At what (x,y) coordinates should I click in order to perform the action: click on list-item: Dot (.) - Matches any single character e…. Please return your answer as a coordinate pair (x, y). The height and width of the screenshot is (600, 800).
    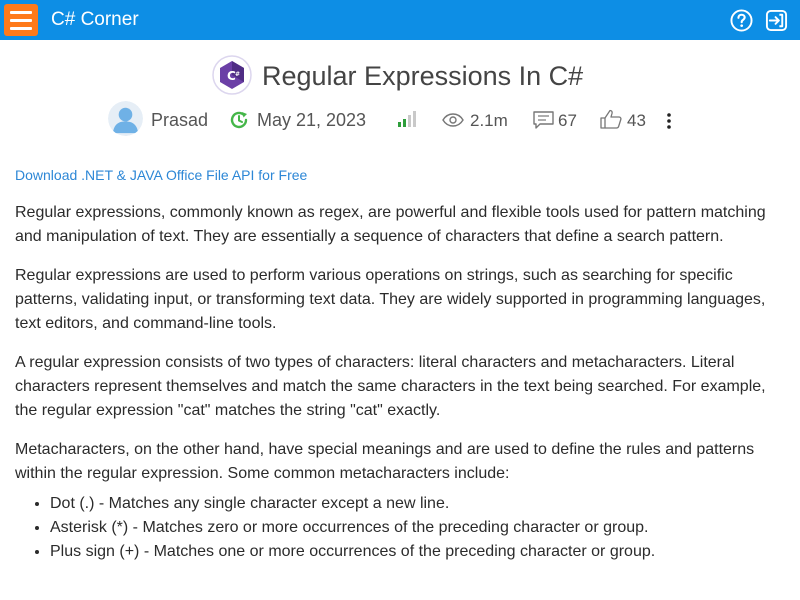
    Looking at the image, I should click on (417, 504).